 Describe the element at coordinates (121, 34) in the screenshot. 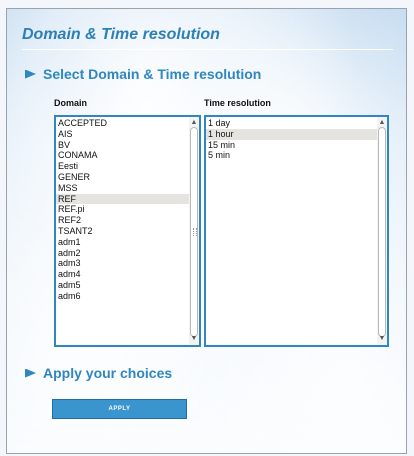

I see `page-title: Domain & Time resolution` at that location.